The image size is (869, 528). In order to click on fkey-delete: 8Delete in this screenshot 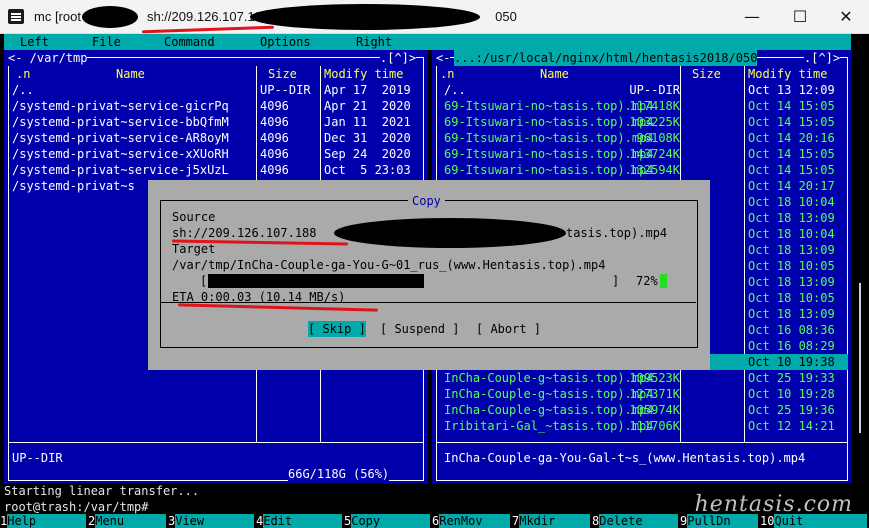, I will do `click(635, 521)`.